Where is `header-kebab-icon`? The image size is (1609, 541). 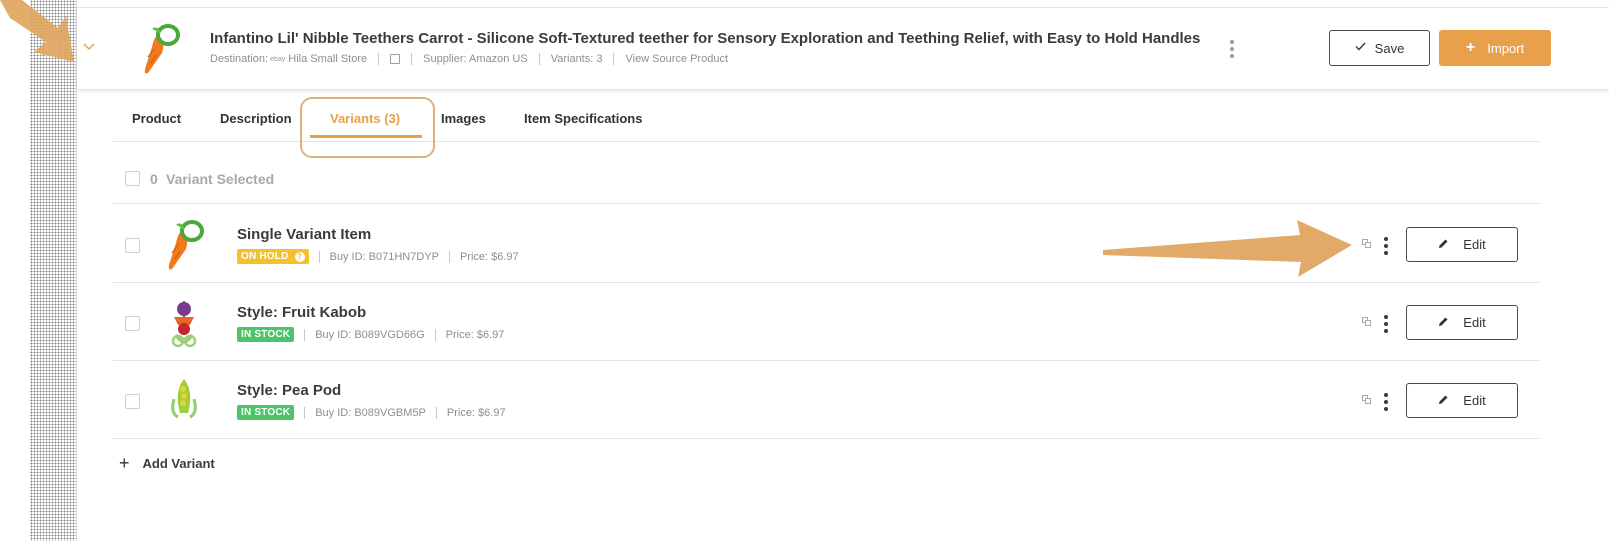
header-kebab-icon is located at coordinates (1232, 50).